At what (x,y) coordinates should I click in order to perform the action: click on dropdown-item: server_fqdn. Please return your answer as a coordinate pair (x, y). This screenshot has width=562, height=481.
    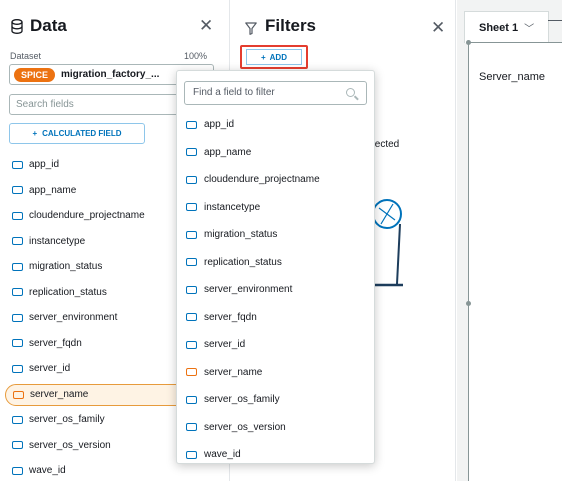
    Looking at the image, I should click on (277, 318).